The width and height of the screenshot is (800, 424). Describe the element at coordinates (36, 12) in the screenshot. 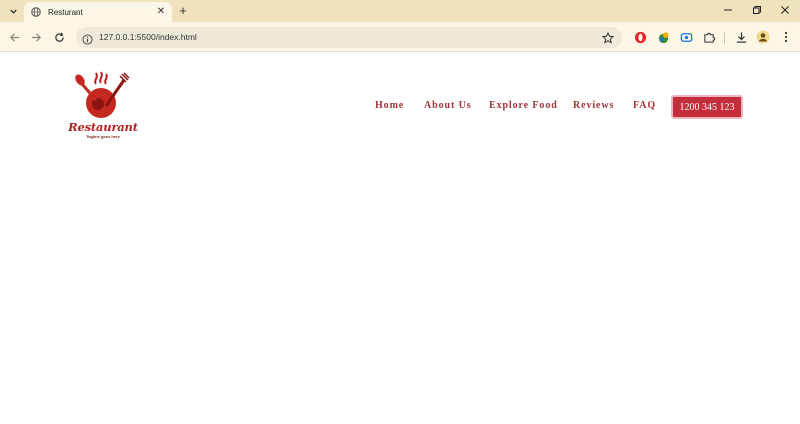

I see `globe-icon` at that location.